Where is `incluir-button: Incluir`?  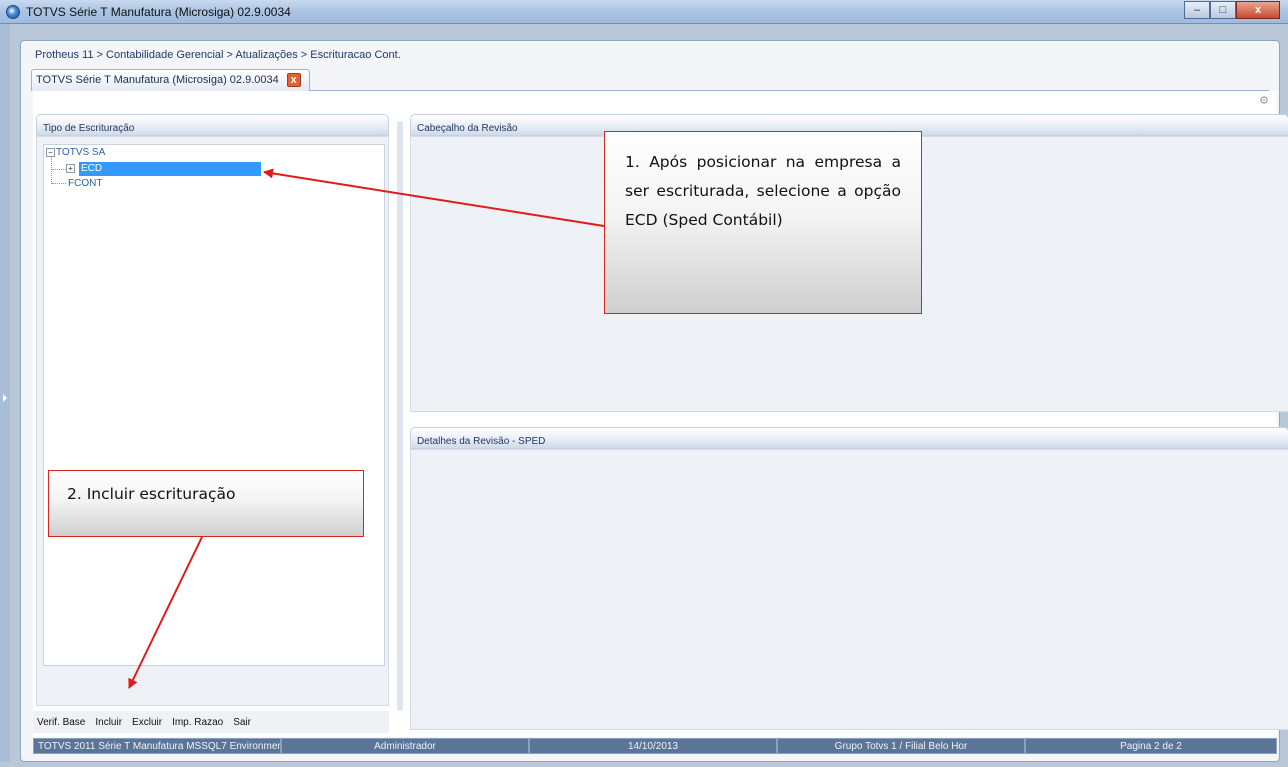 incluir-button: Incluir is located at coordinates (108, 722).